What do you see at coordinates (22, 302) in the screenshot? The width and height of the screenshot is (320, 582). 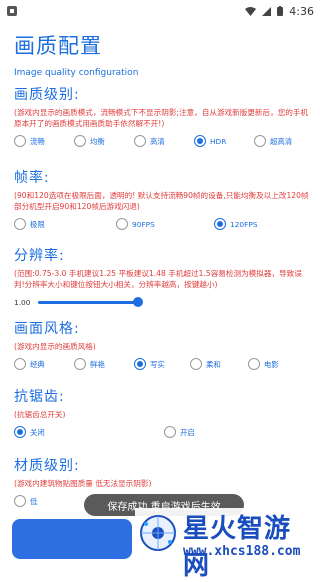 I see `resolution-value: 1.00` at bounding box center [22, 302].